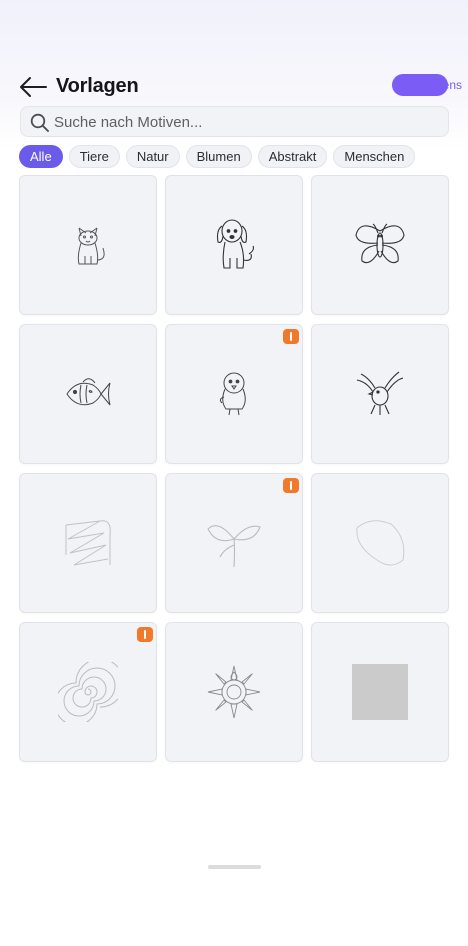 The image size is (468, 946). I want to click on chip-menschen: Menschen, so click(374, 156).